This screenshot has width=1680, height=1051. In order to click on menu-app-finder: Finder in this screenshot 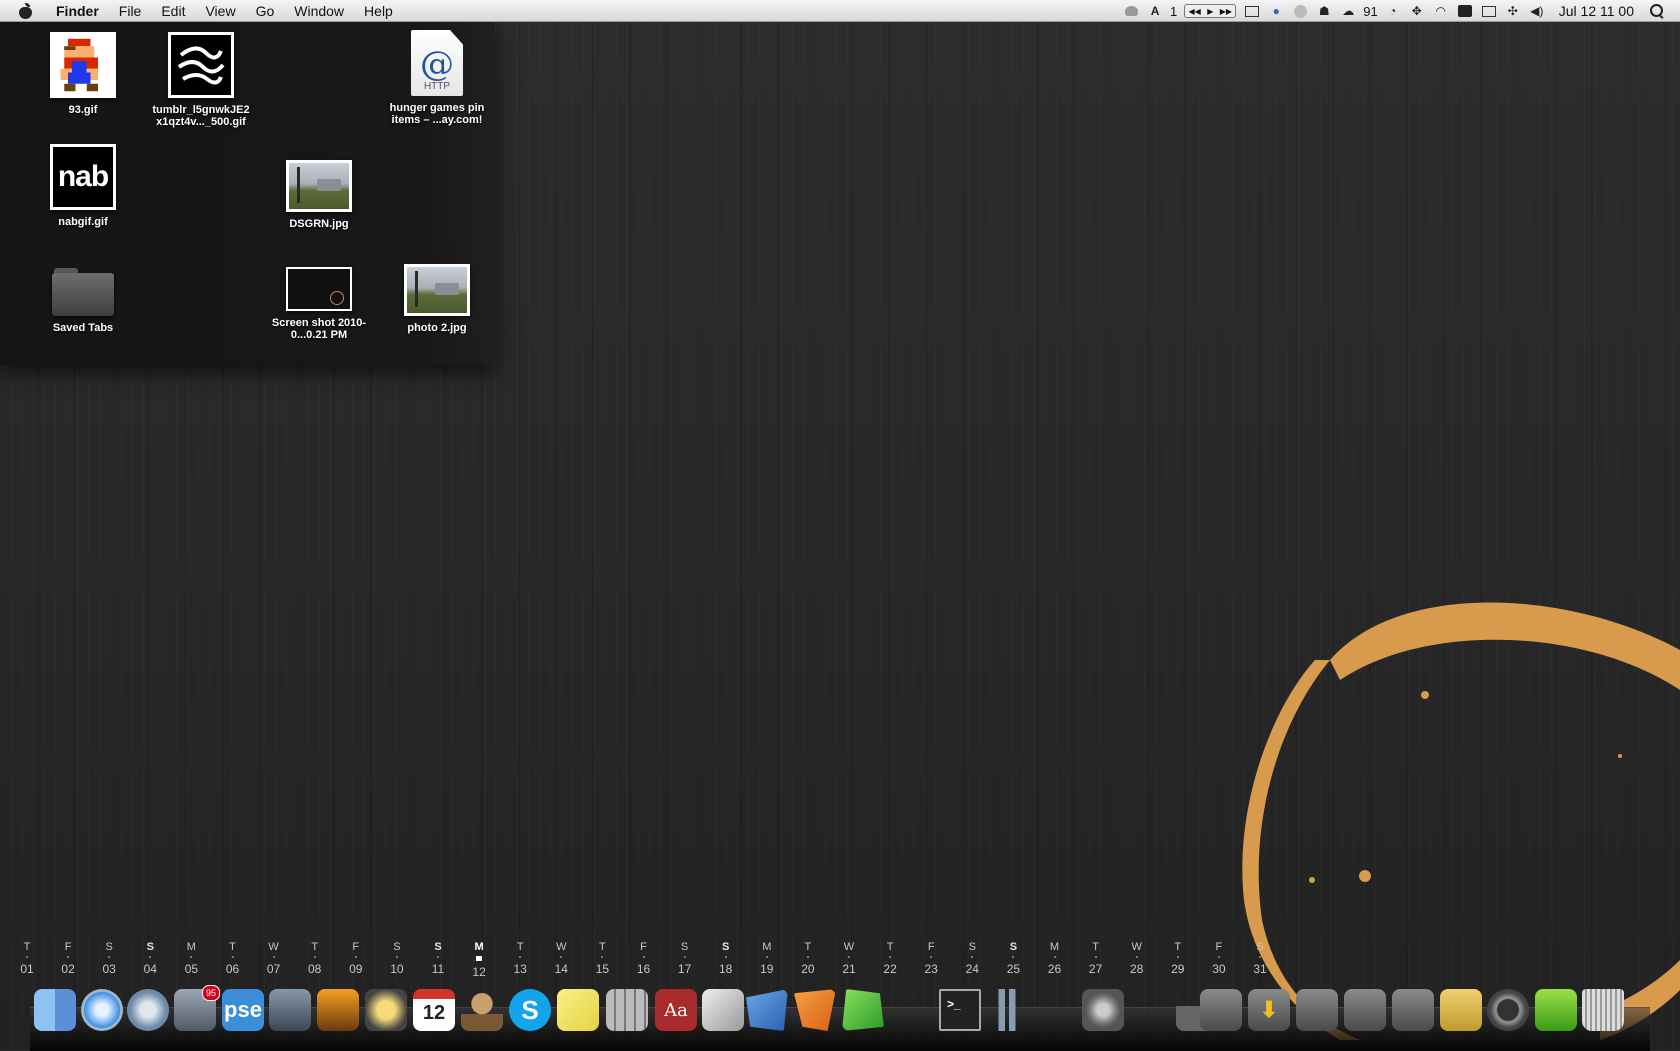, I will do `click(77, 11)`.